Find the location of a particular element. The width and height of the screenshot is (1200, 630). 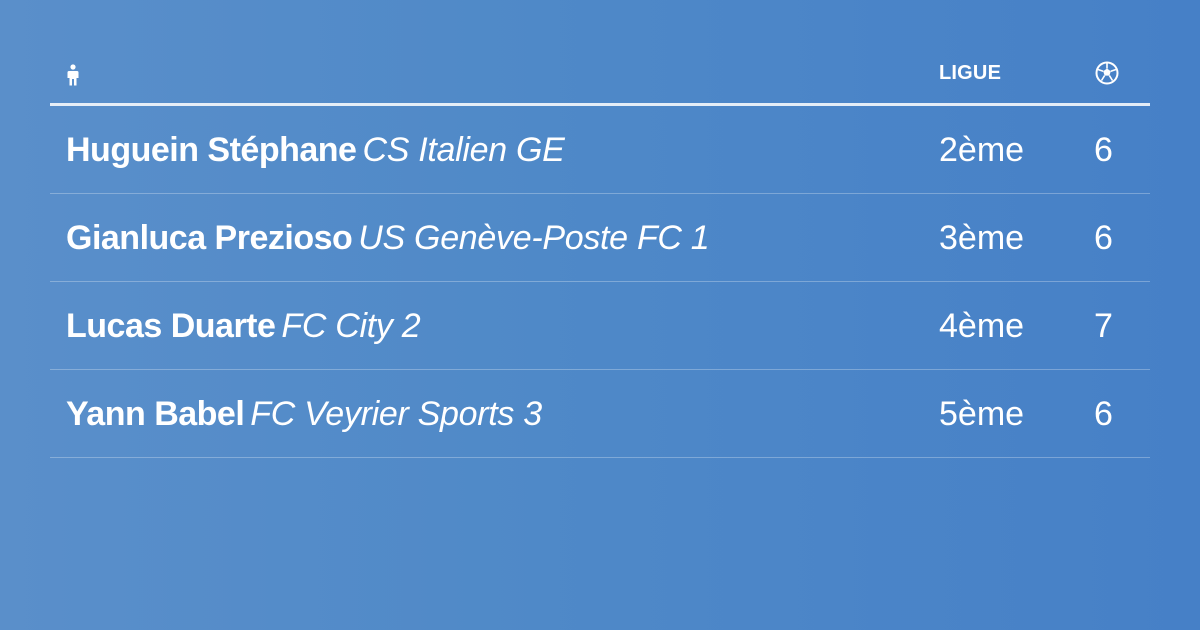

league-cell: 5ème is located at coordinates (982, 414).